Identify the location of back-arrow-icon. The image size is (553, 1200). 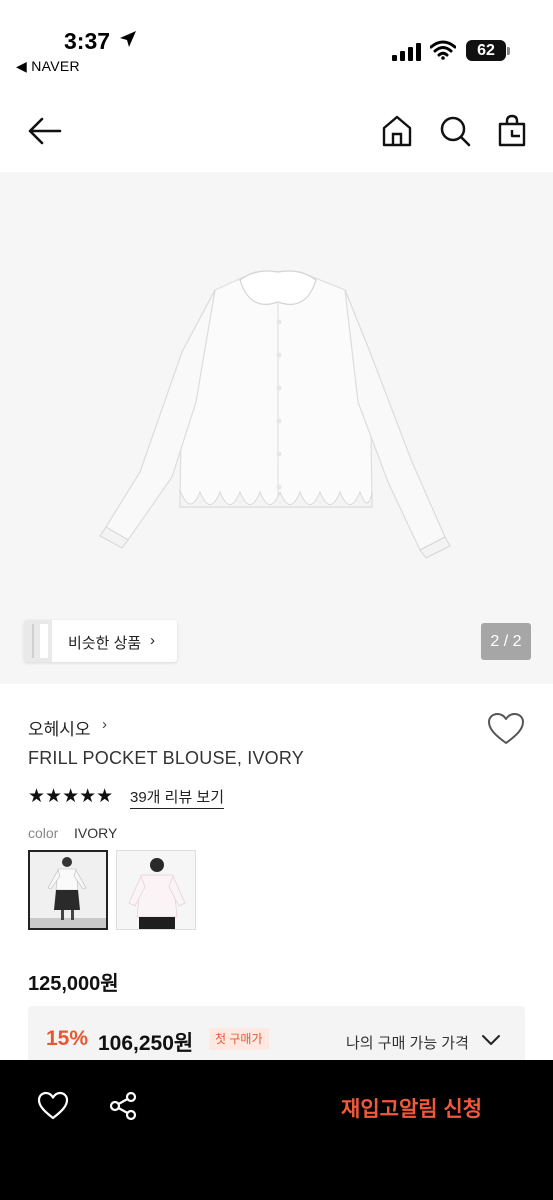
(45, 131).